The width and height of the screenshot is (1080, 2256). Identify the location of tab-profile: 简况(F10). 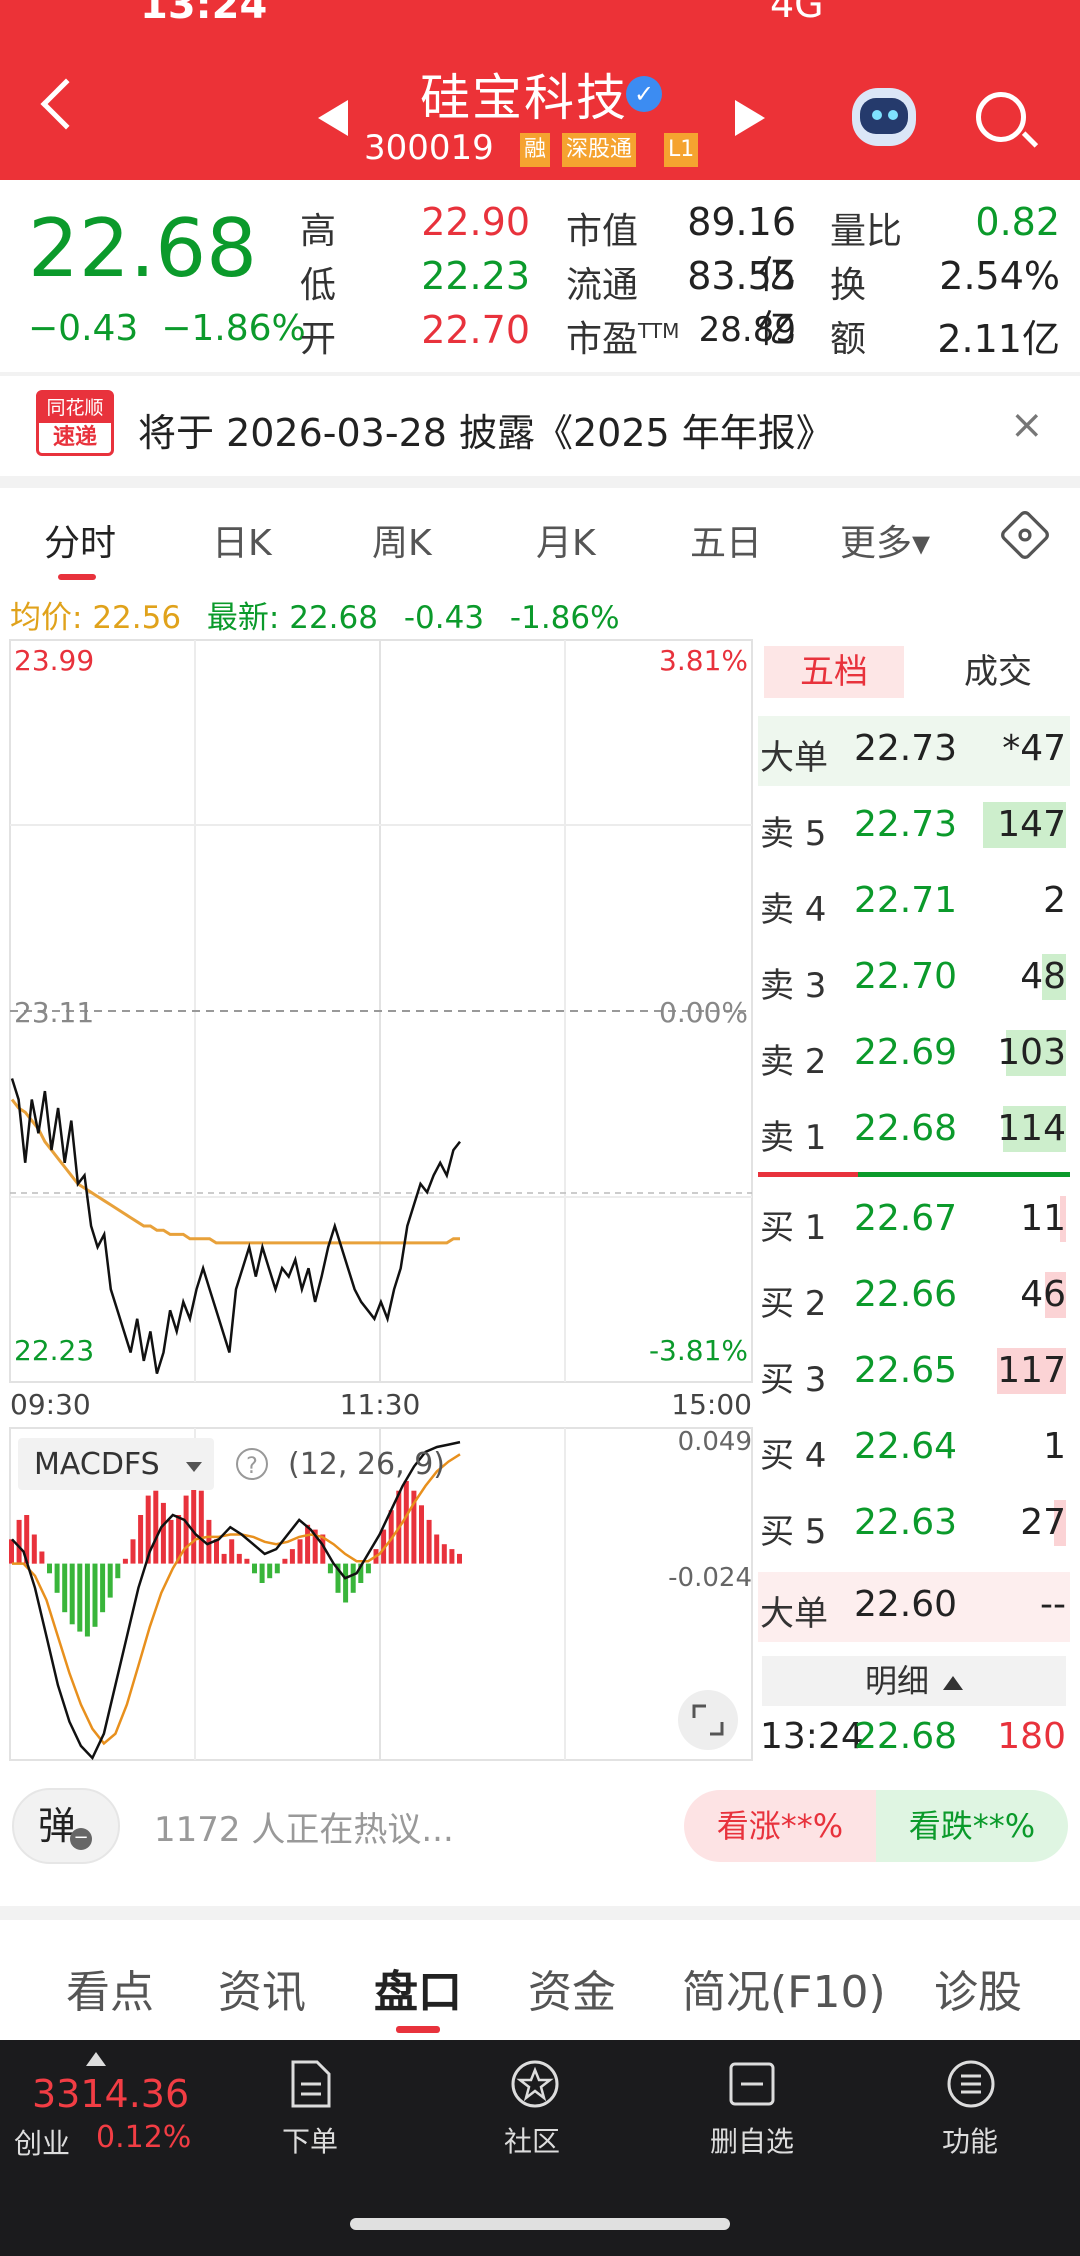
(784, 1988).